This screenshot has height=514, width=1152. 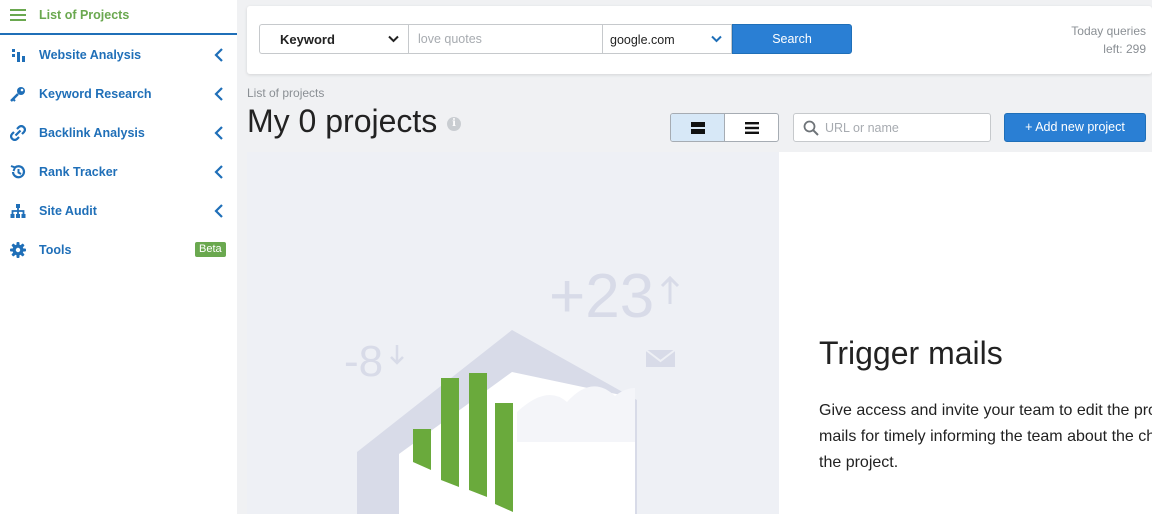 What do you see at coordinates (1075, 127) in the screenshot?
I see `add-new-project-button: + Add new project` at bounding box center [1075, 127].